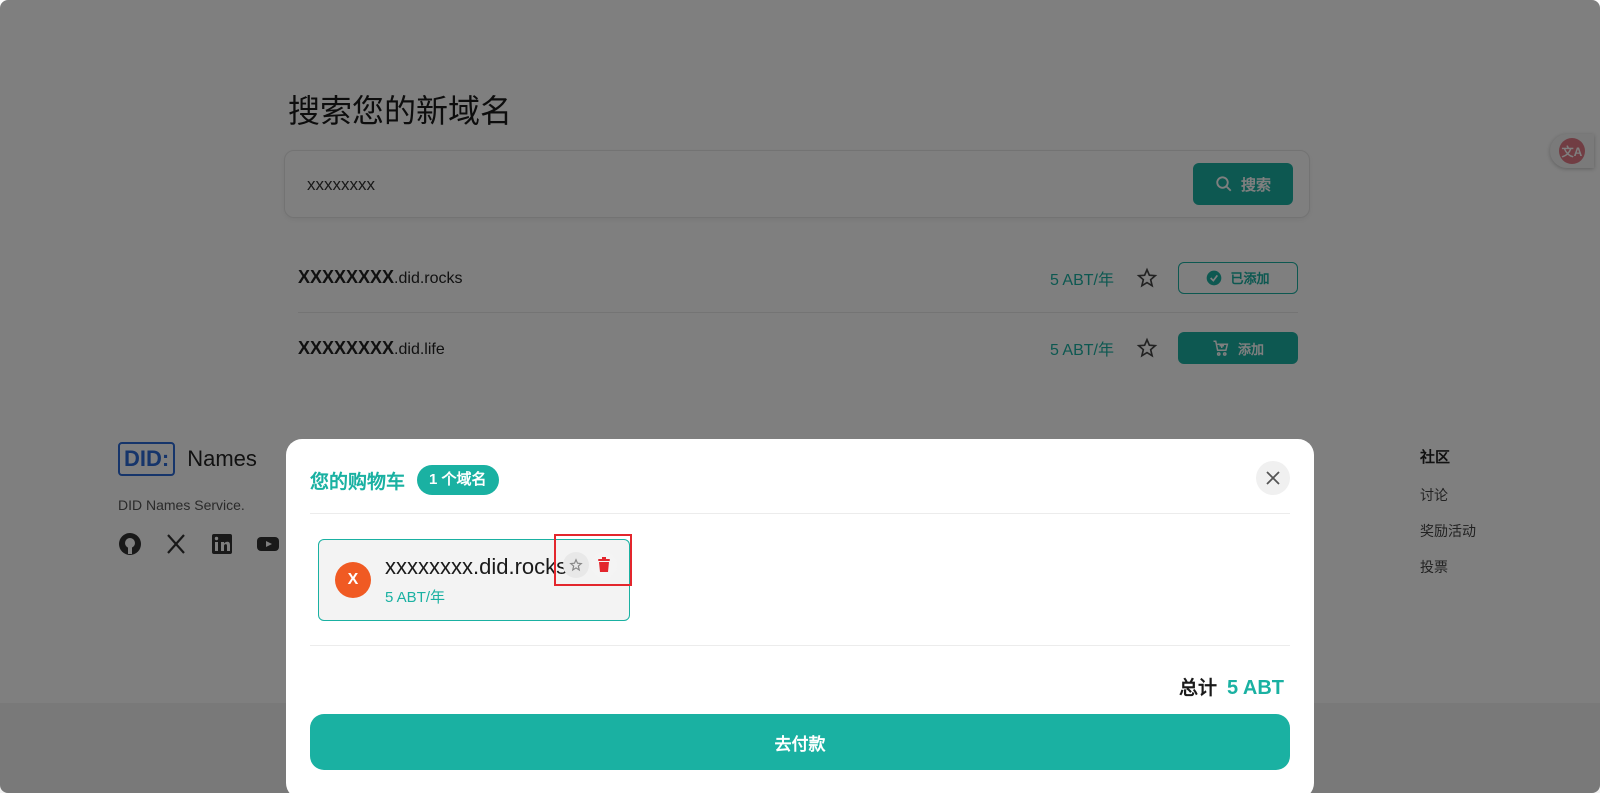 This screenshot has width=1600, height=793. I want to click on checkout-button: 去付款, so click(800, 742).